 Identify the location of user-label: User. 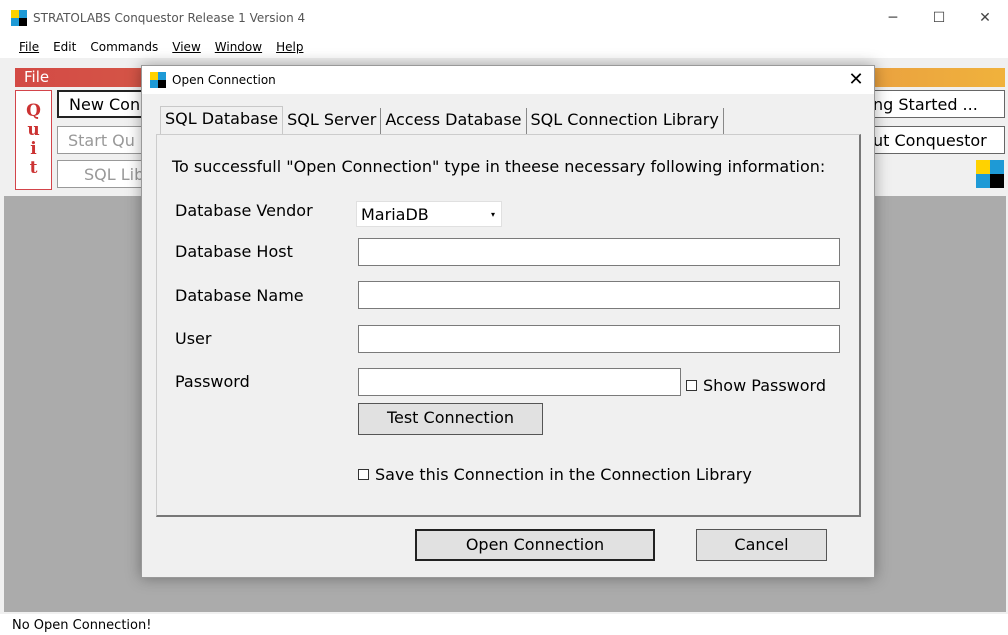
(193, 338).